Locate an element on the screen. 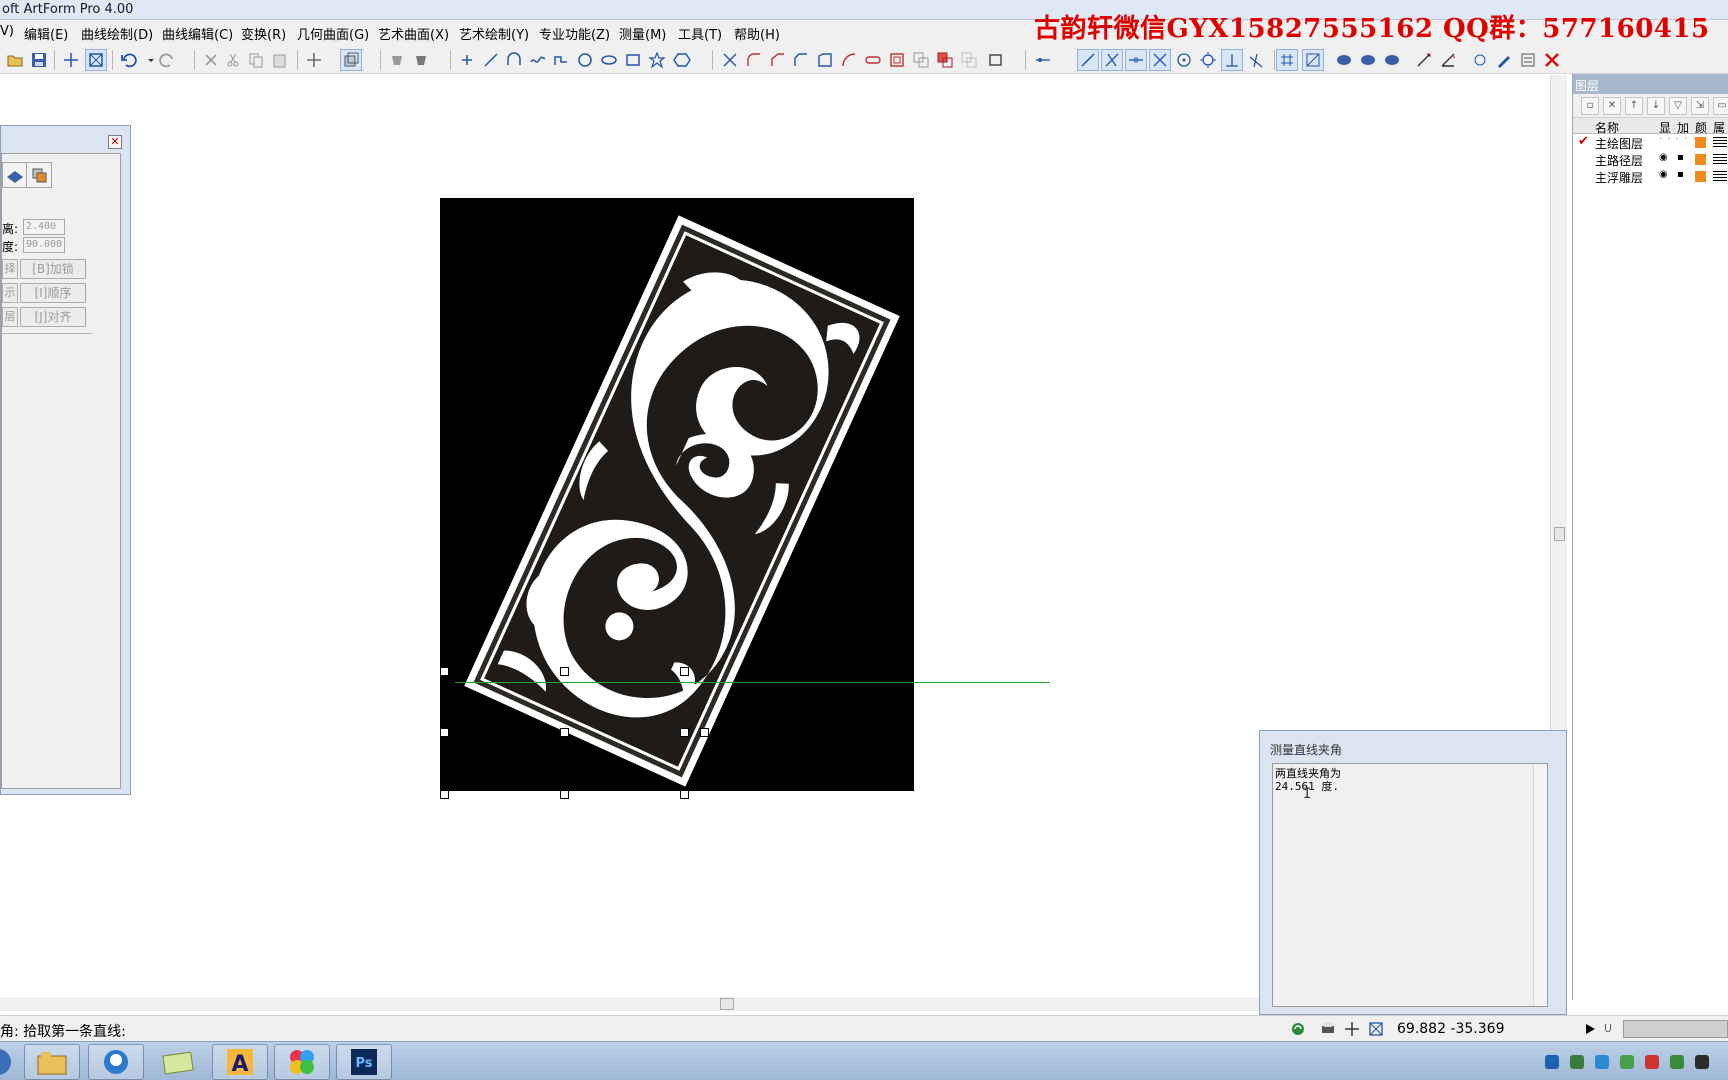 The image size is (1728, 1080). select-box-icon is located at coordinates (96, 60).